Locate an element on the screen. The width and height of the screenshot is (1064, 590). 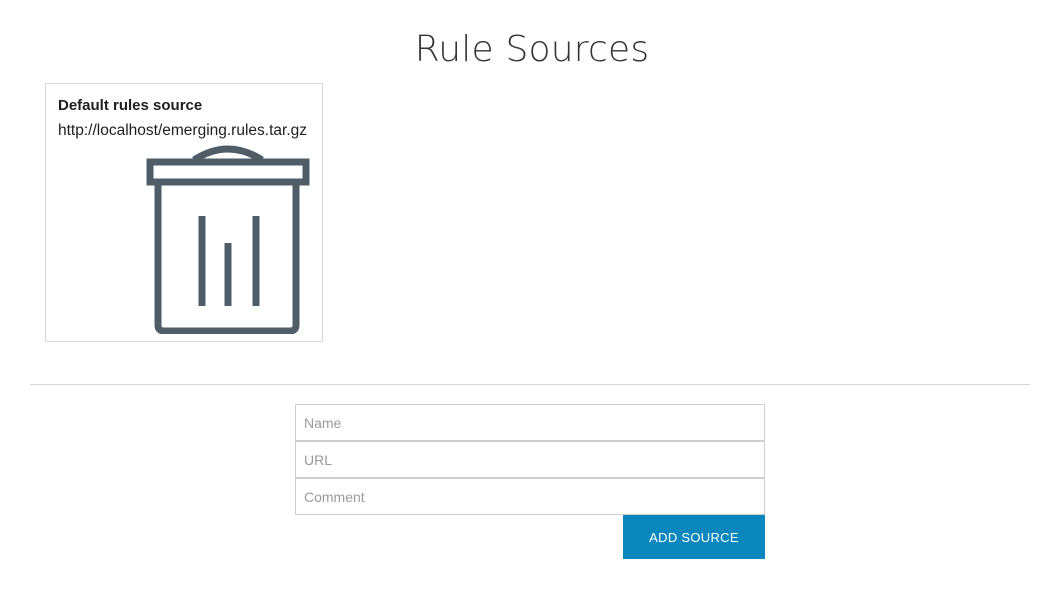
trash-icon is located at coordinates (228, 239).